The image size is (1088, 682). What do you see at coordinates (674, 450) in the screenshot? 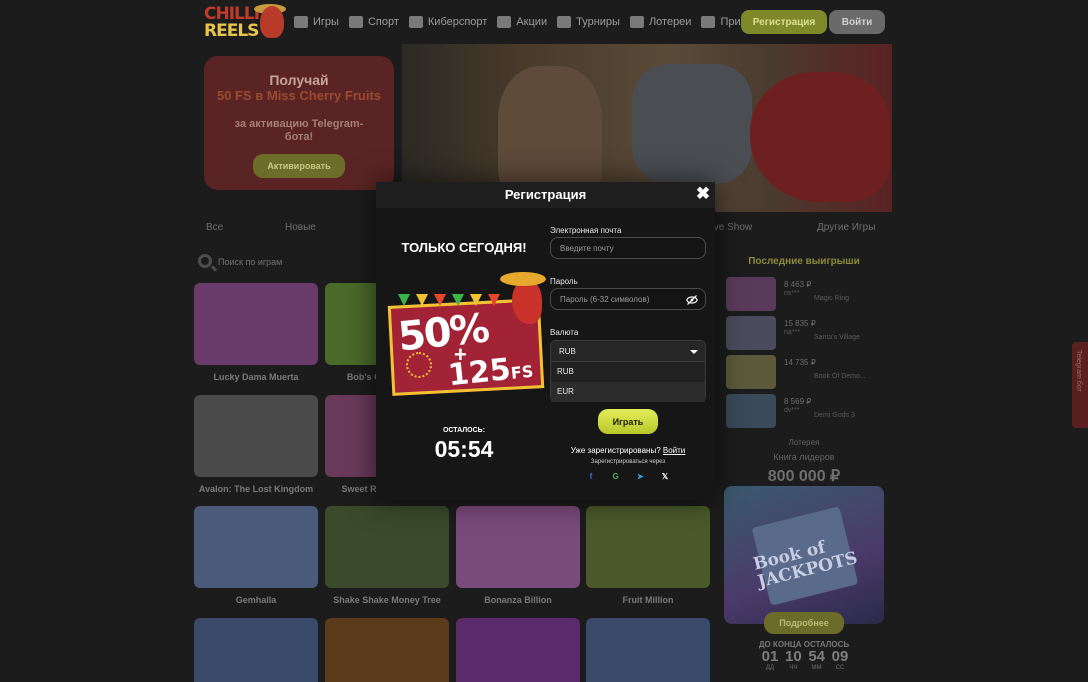
I see `login-link: Войти` at bounding box center [674, 450].